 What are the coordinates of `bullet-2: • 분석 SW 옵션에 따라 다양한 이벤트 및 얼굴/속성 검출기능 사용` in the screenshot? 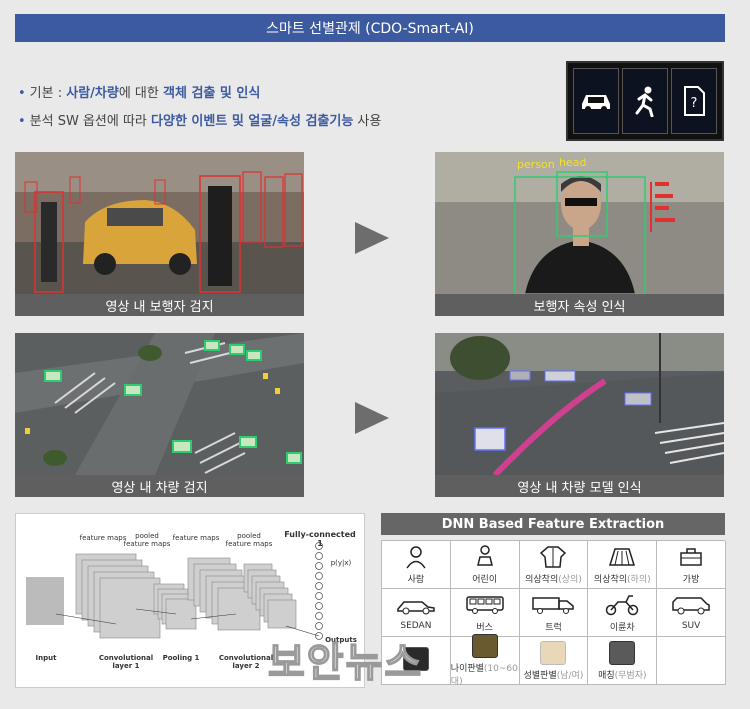 It's located at (200, 121).